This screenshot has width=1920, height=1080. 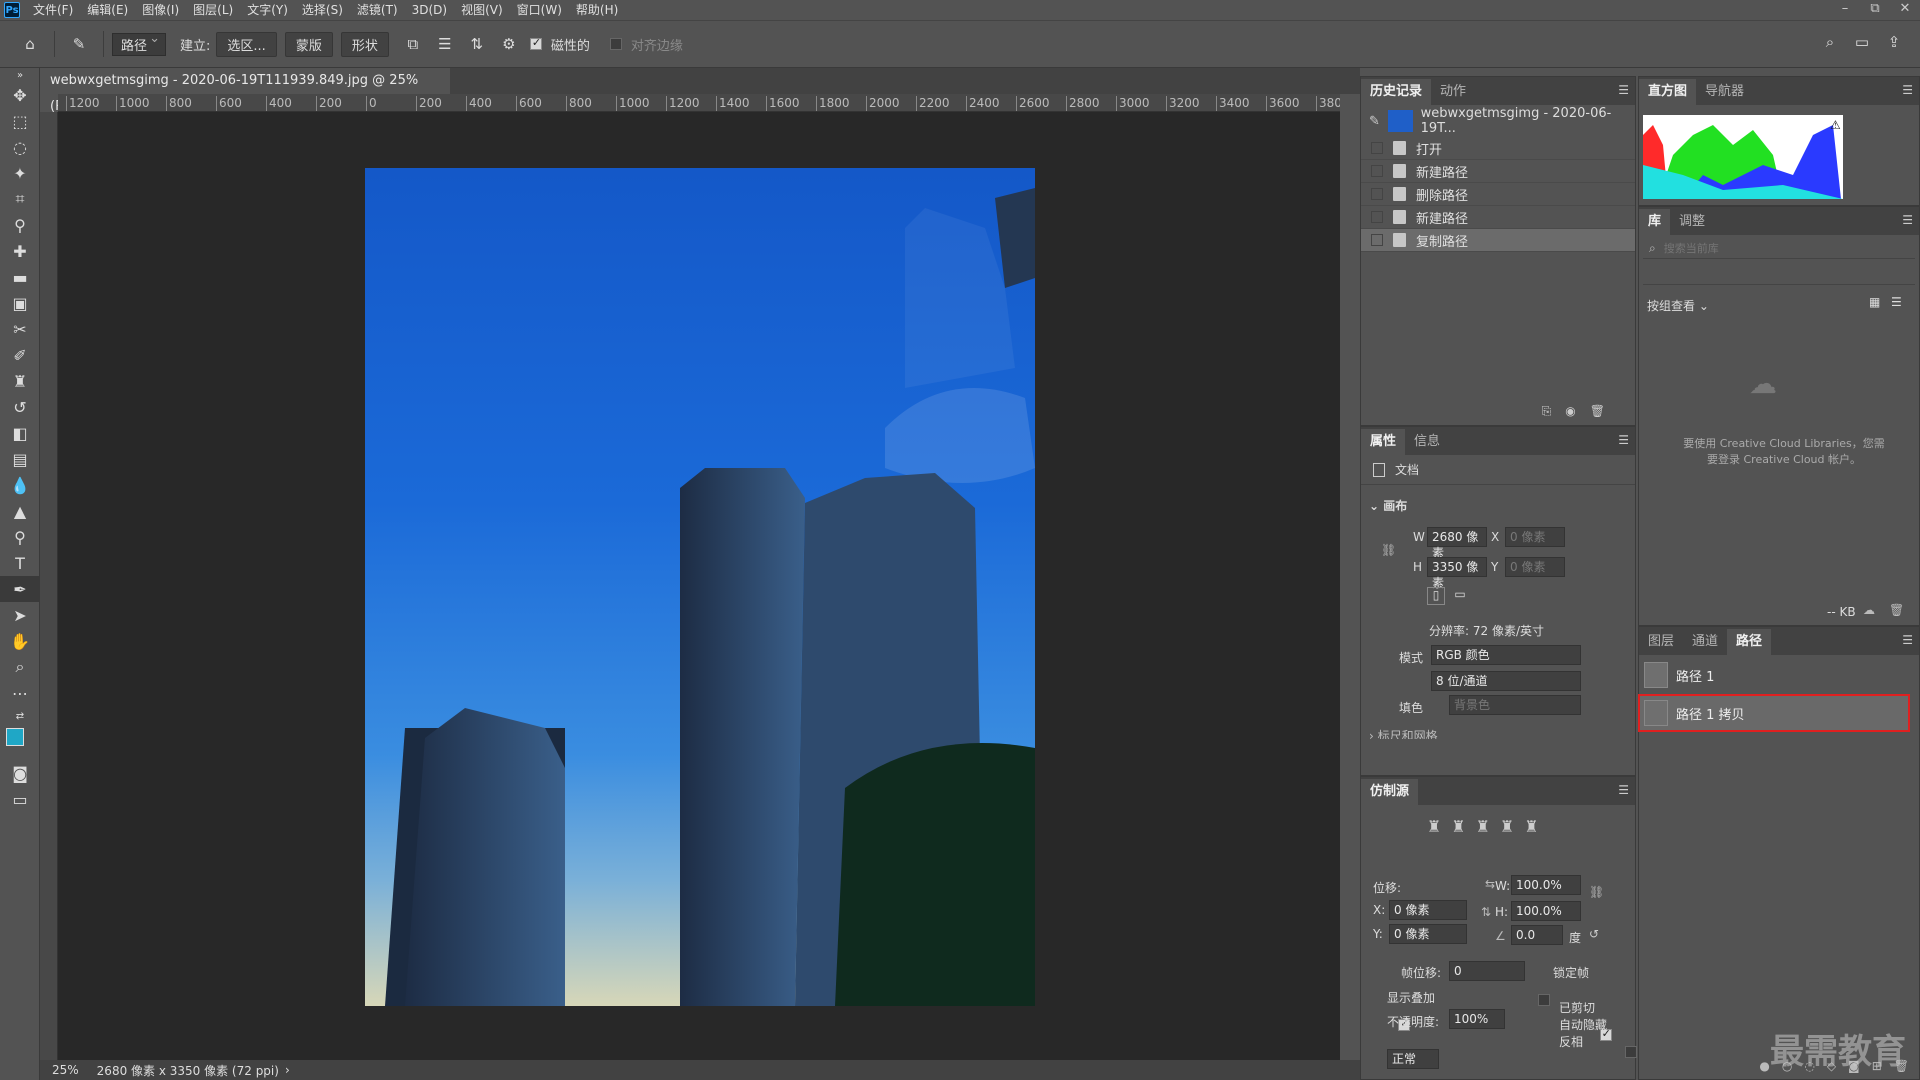 I want to click on link-icon: ⛓, so click(x=1388, y=550).